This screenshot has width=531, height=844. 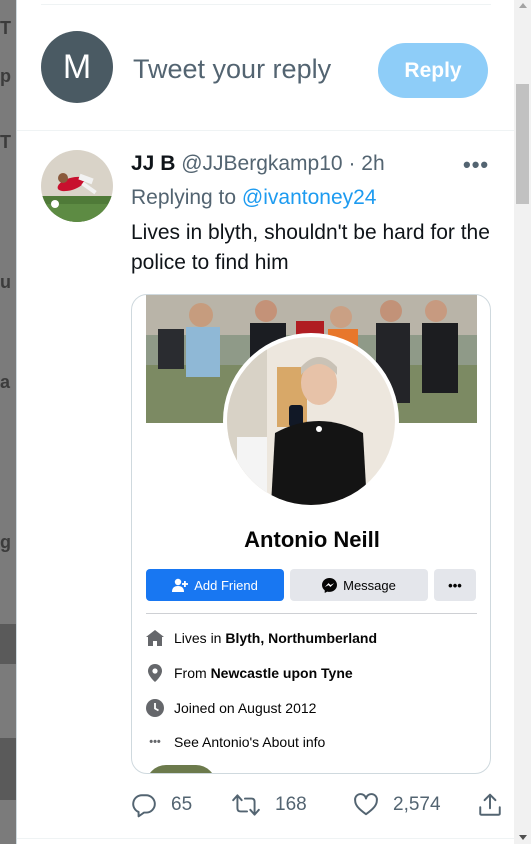 I want to click on author-avatar-image, so click(x=77, y=186).